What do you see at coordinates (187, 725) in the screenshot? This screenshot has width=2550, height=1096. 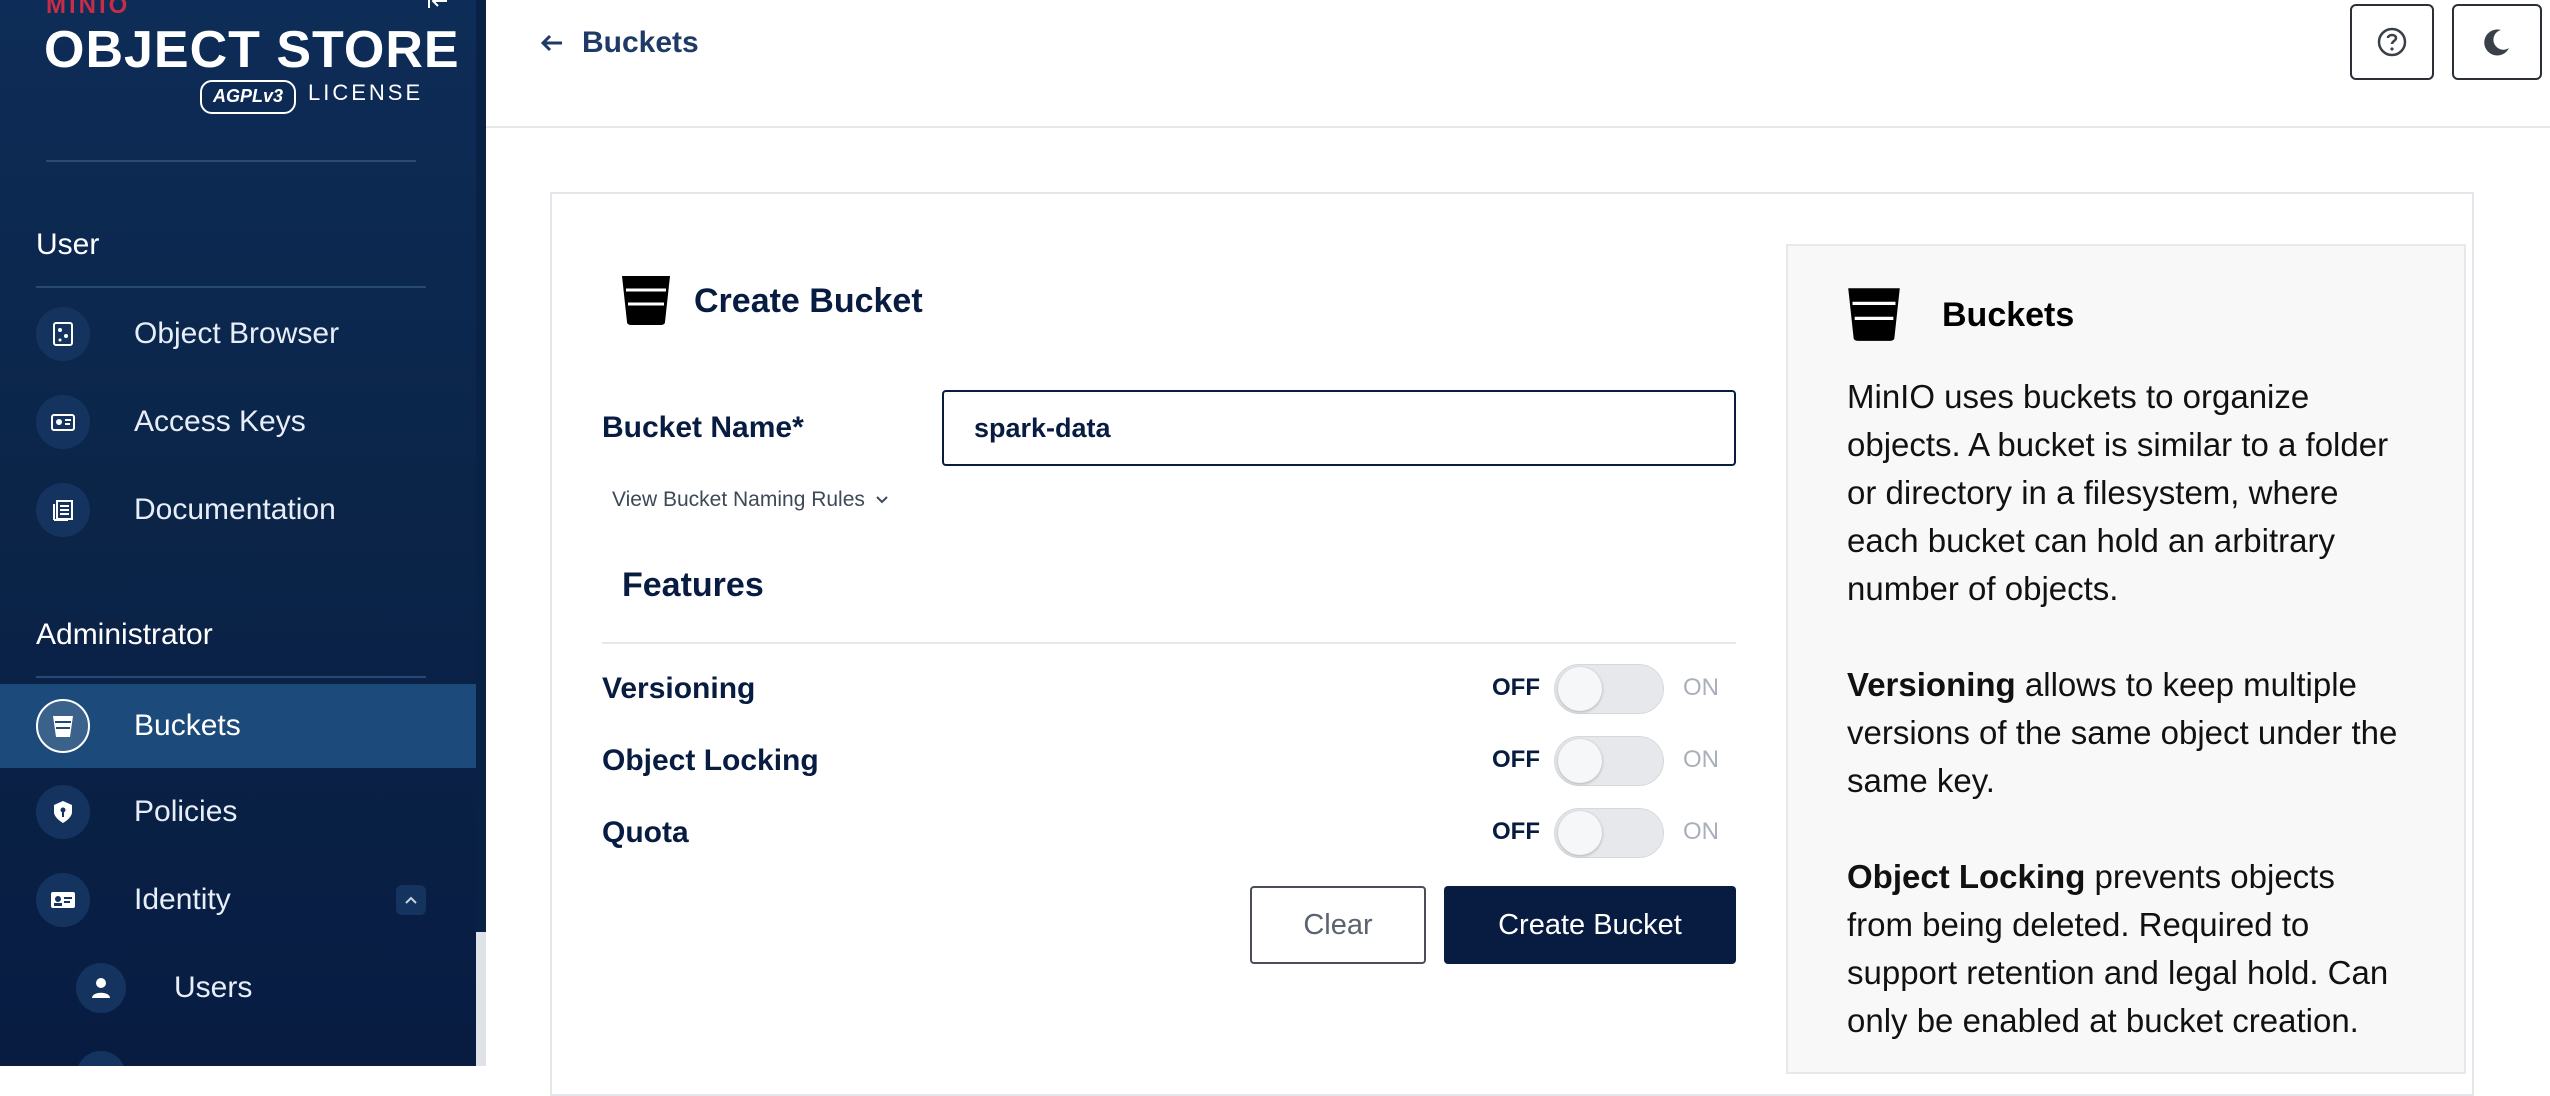 I see `sidebar-item-label: Buckets` at bounding box center [187, 725].